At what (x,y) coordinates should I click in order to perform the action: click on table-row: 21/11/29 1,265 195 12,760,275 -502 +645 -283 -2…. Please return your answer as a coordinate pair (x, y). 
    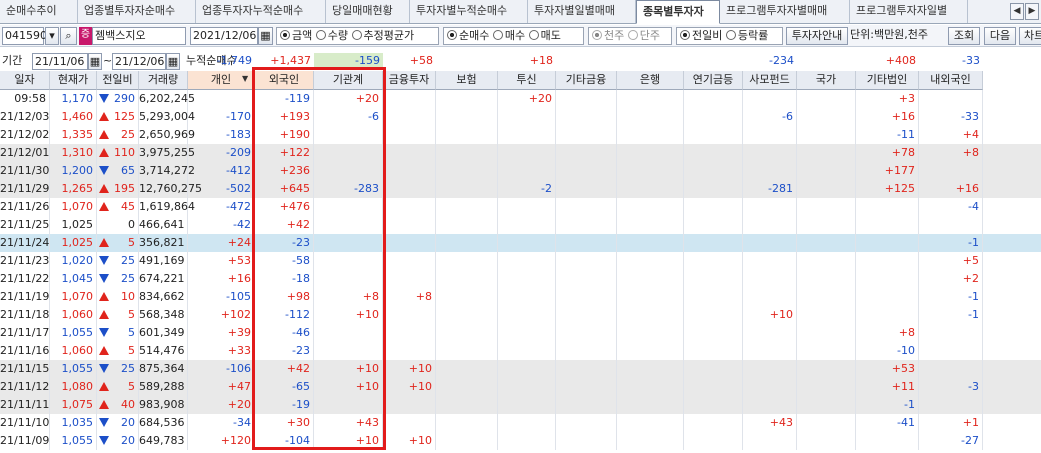
    Looking at the image, I should click on (520, 189).